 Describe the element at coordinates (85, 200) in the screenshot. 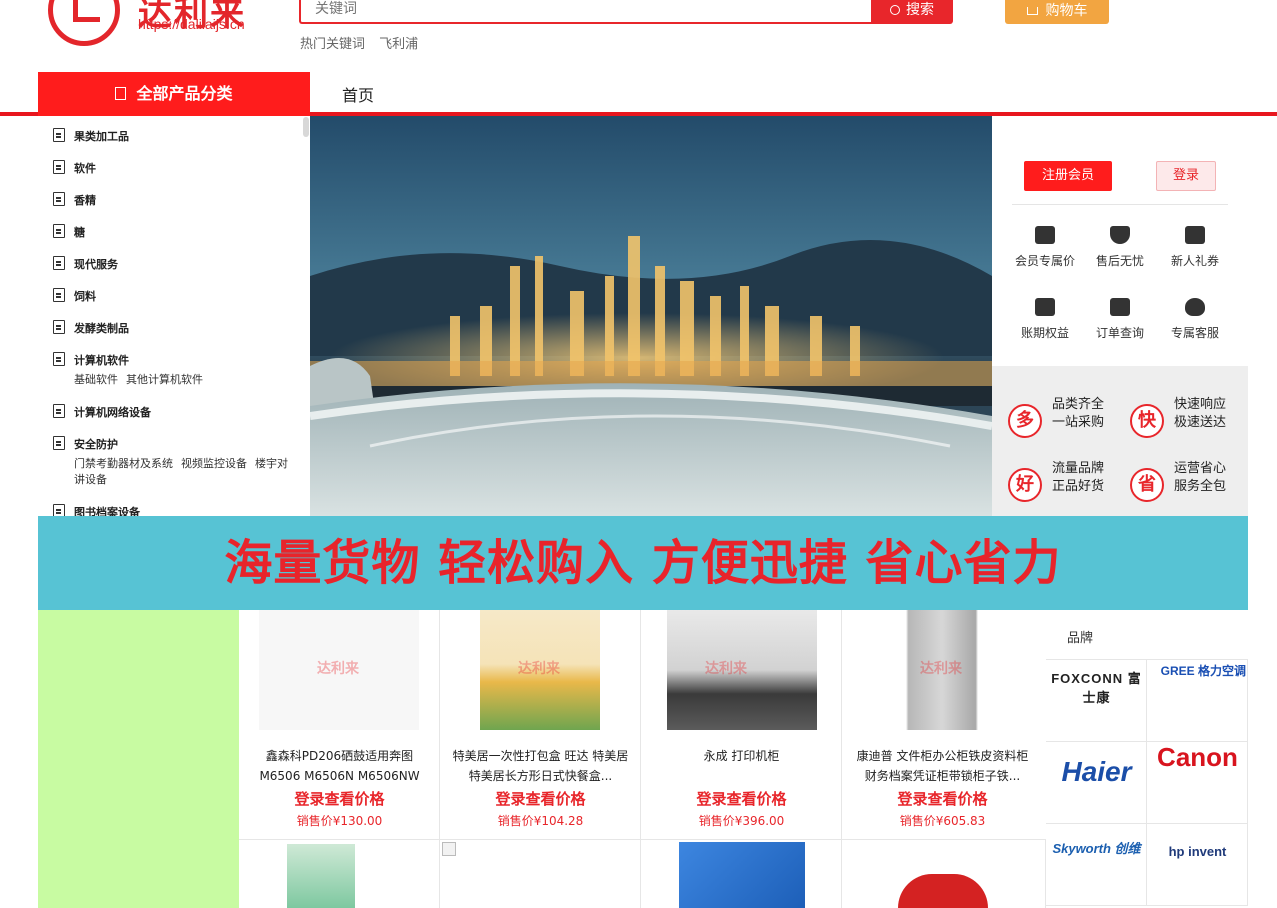

I see `category-name: 香精` at that location.